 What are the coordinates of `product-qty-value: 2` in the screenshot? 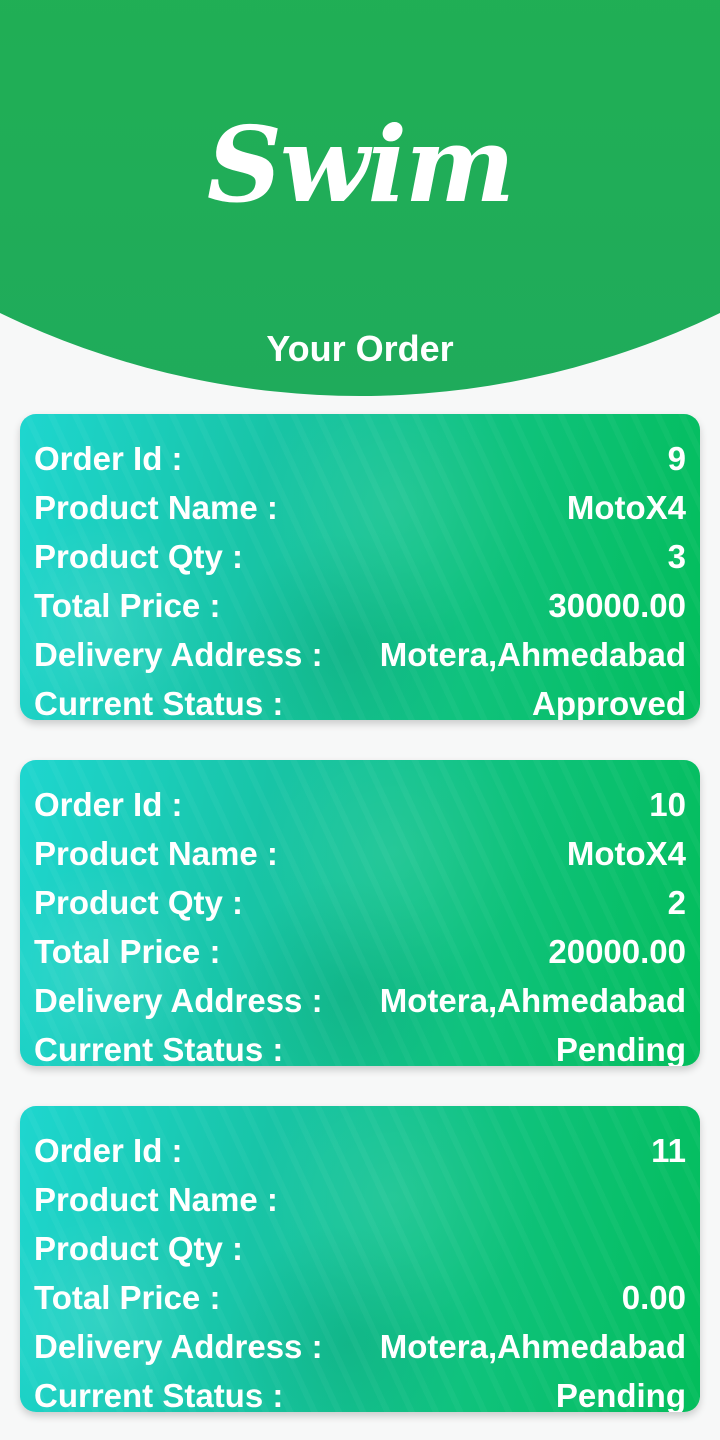 It's located at (676, 902).